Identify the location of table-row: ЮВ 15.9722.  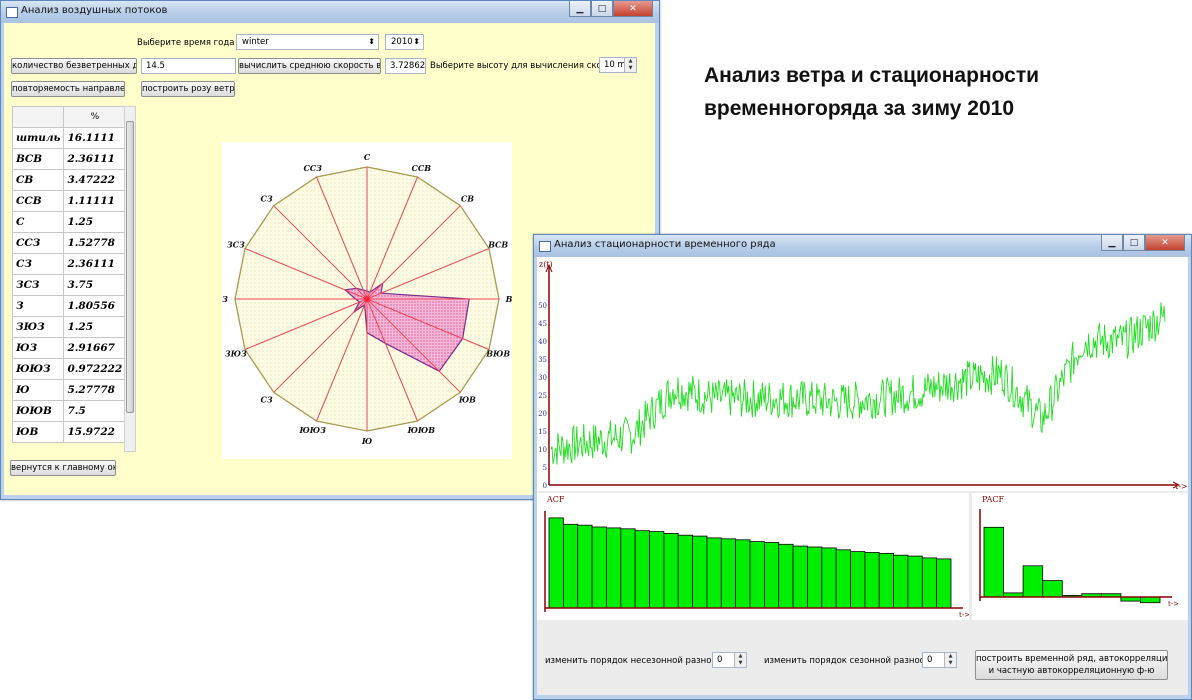
(69, 432).